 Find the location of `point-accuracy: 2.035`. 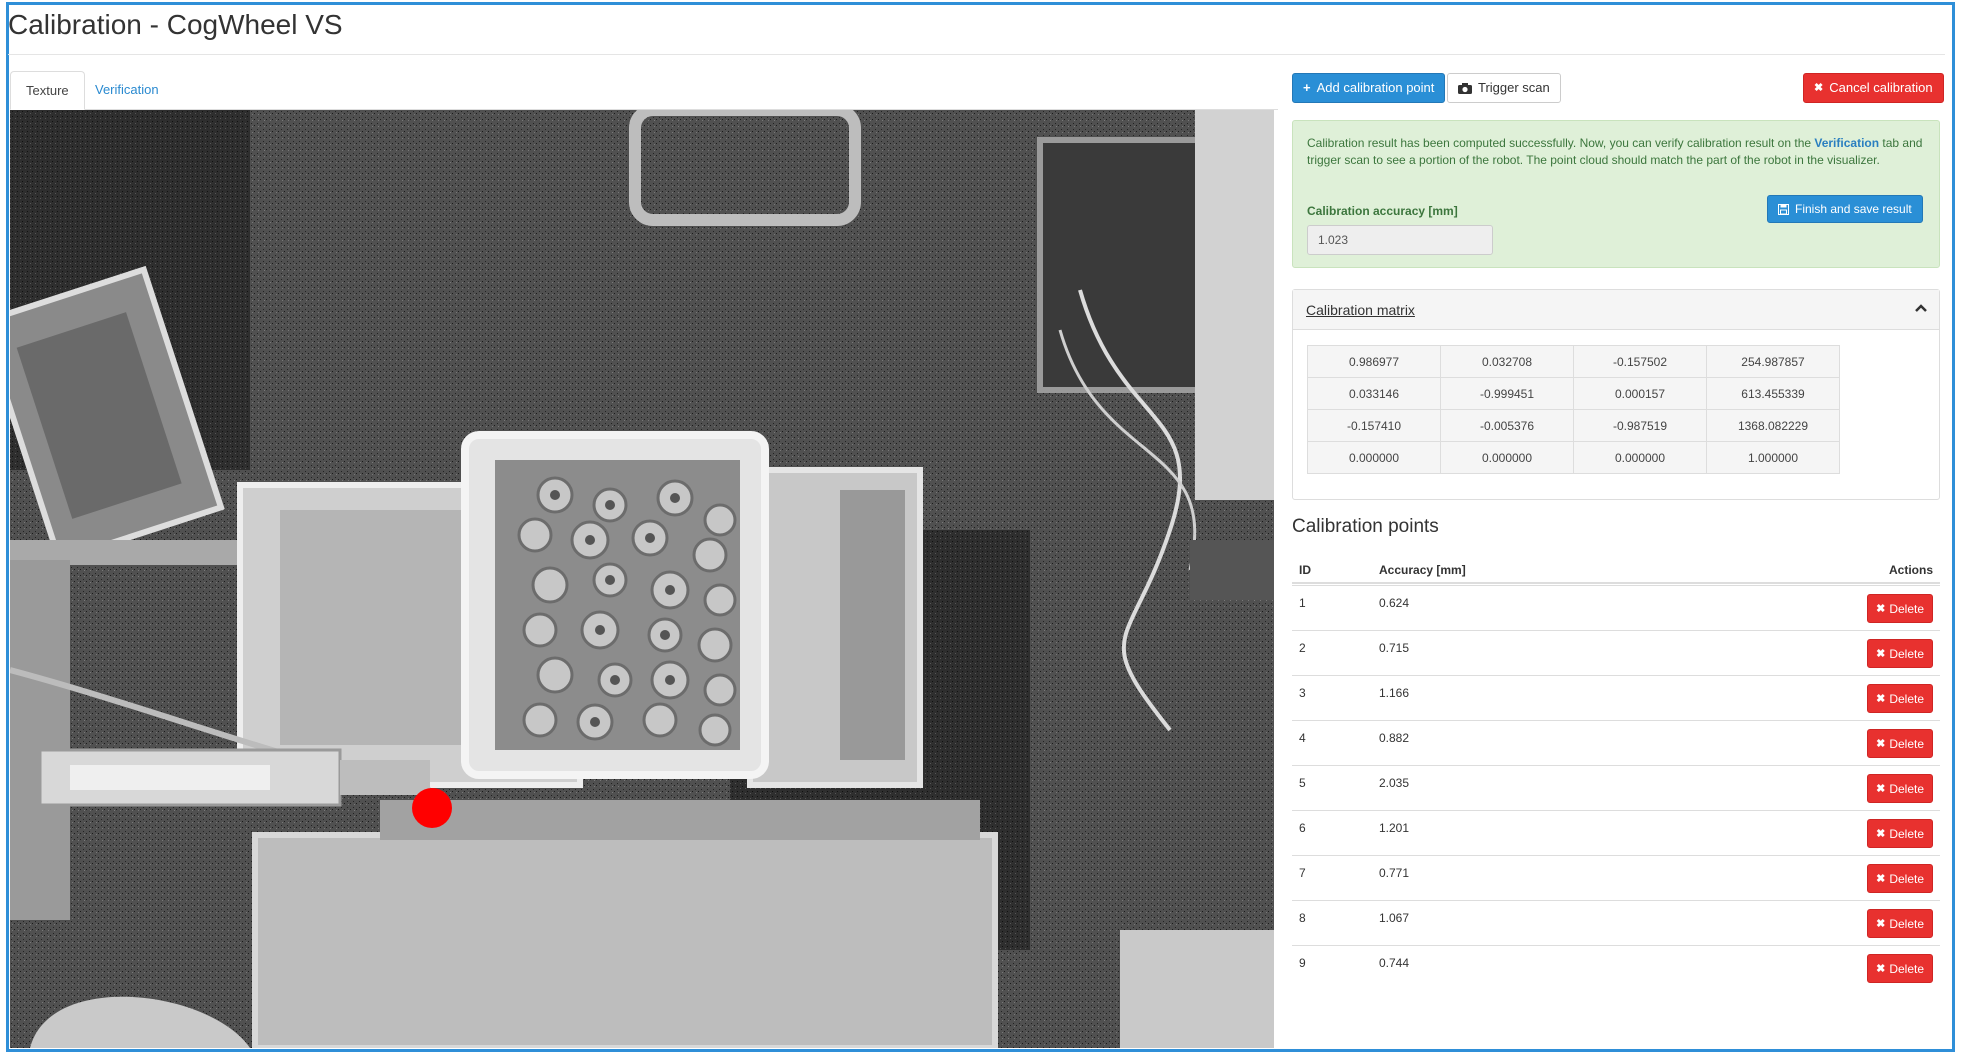

point-accuracy: 2.035 is located at coordinates (1394, 783).